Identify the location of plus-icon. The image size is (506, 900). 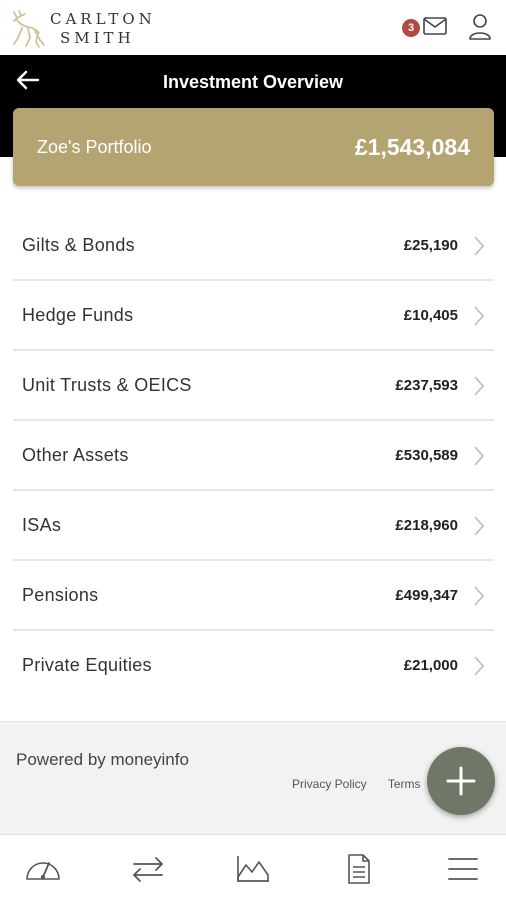
(461, 781).